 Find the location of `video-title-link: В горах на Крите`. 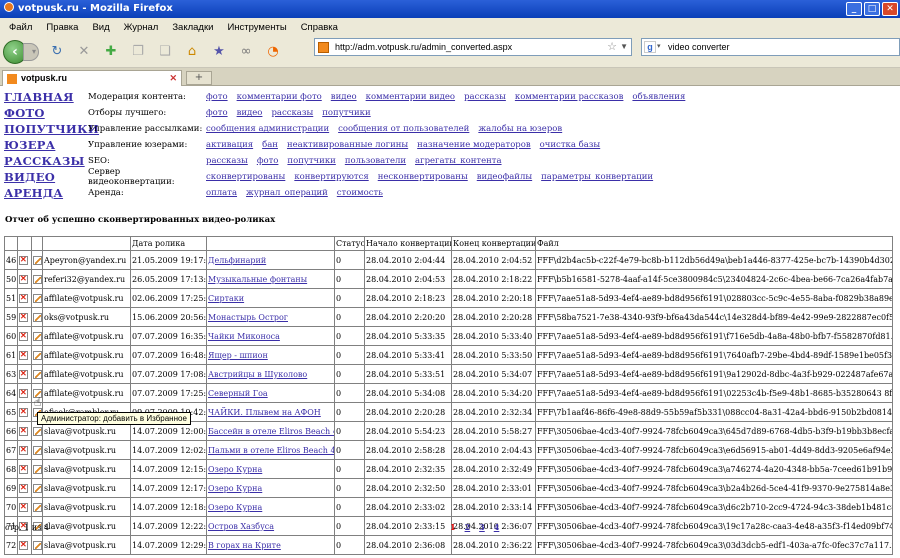

video-title-link: В горах на Крите is located at coordinates (244, 545).